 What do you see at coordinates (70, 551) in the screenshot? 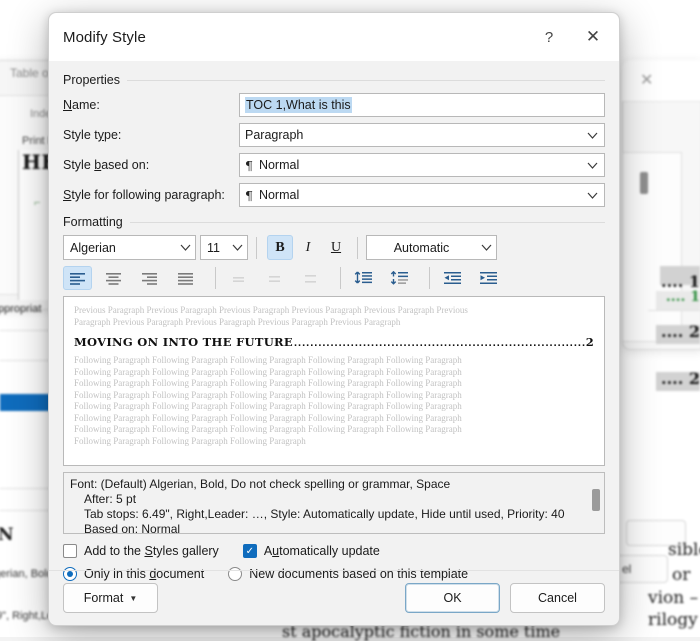
I see `add-to-gallery-checkbox` at bounding box center [70, 551].